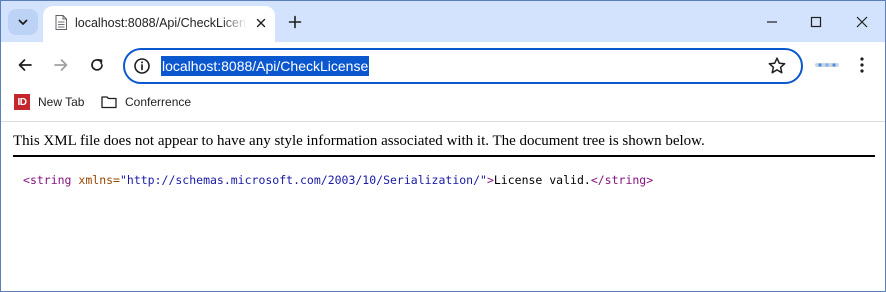  I want to click on url-text: localhost:8088/Api/CheckLicense, so click(265, 66).